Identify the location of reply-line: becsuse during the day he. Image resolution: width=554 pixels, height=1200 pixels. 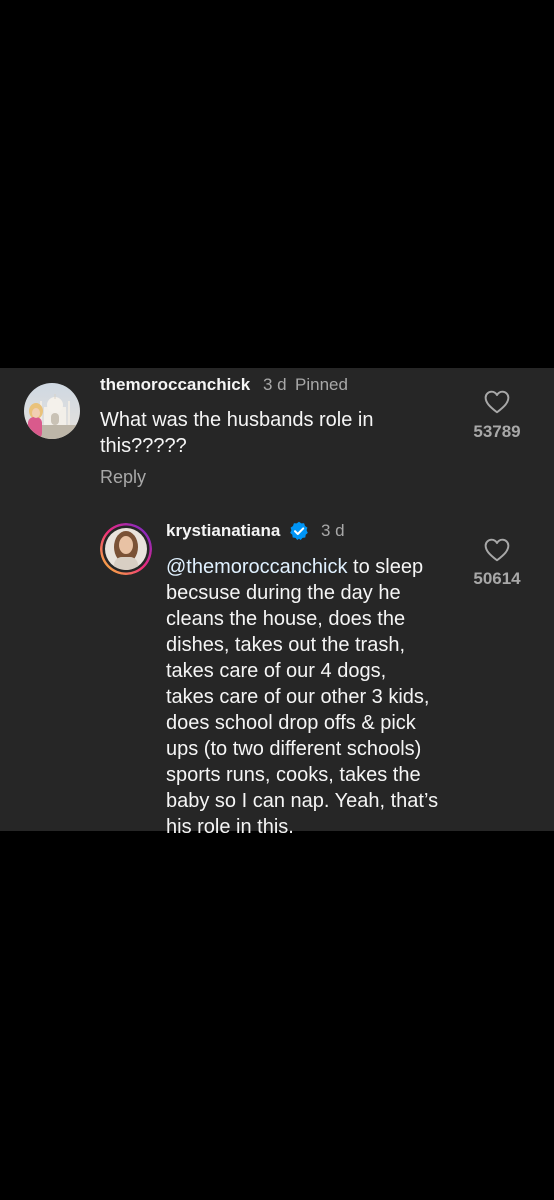
(283, 593).